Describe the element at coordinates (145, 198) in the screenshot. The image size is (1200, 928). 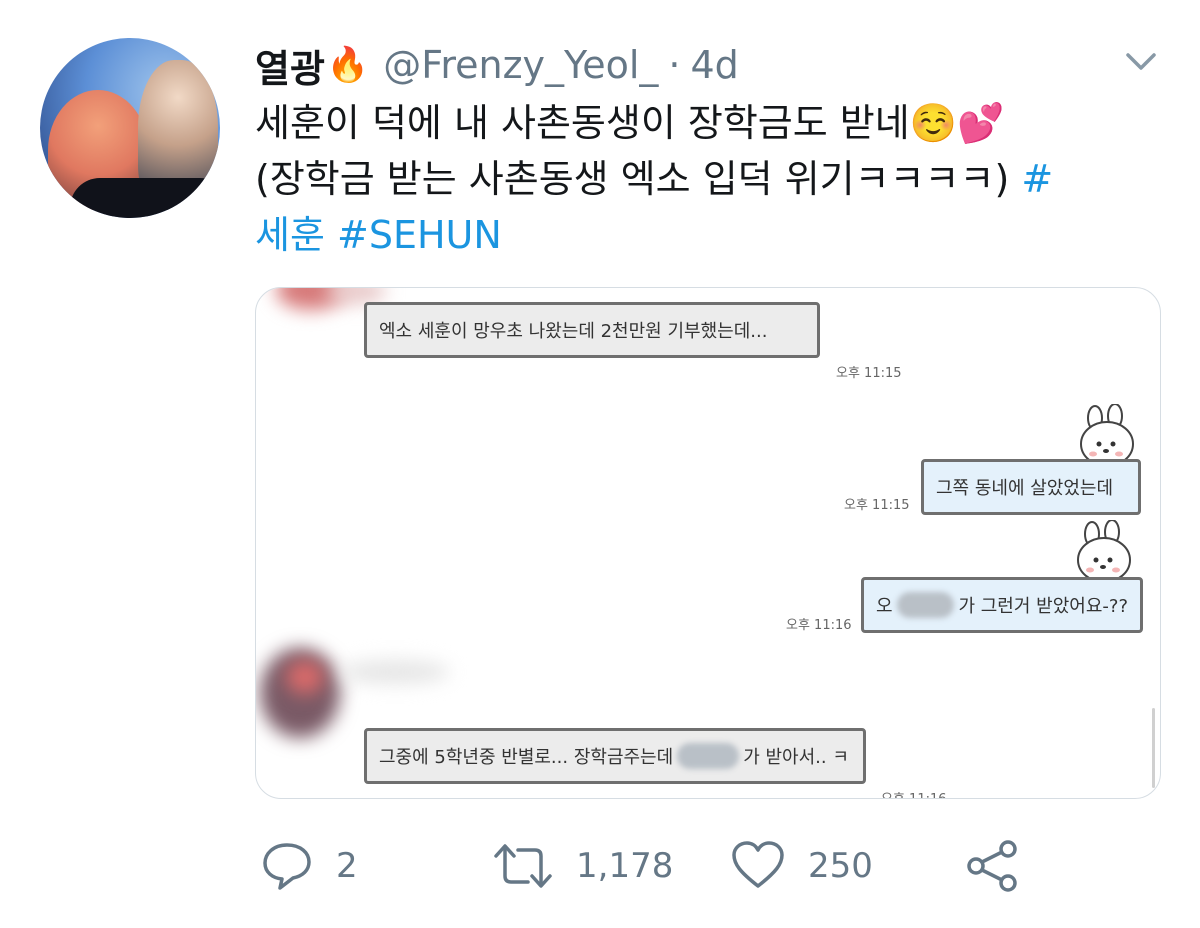
I see `avatar-clothing` at that location.